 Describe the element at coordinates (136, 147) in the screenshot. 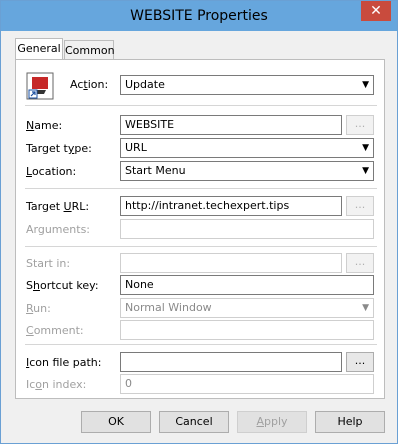

I see `target-type-value: URL` at that location.